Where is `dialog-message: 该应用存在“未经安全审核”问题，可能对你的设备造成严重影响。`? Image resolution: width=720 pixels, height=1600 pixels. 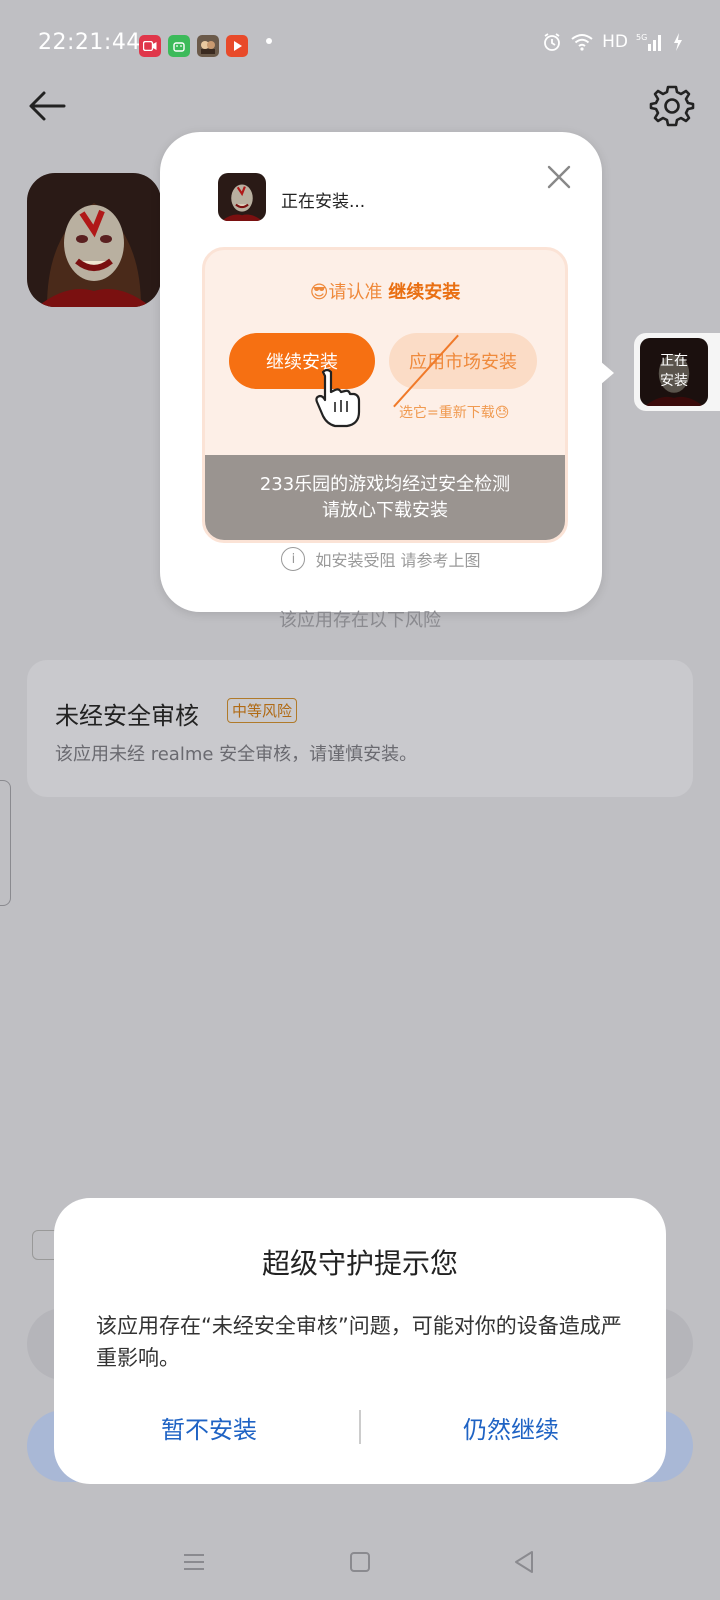
dialog-message: 该应用存在“未经安全审核”问题，可能对你的设备造成严重影响。 is located at coordinates (359, 1342).